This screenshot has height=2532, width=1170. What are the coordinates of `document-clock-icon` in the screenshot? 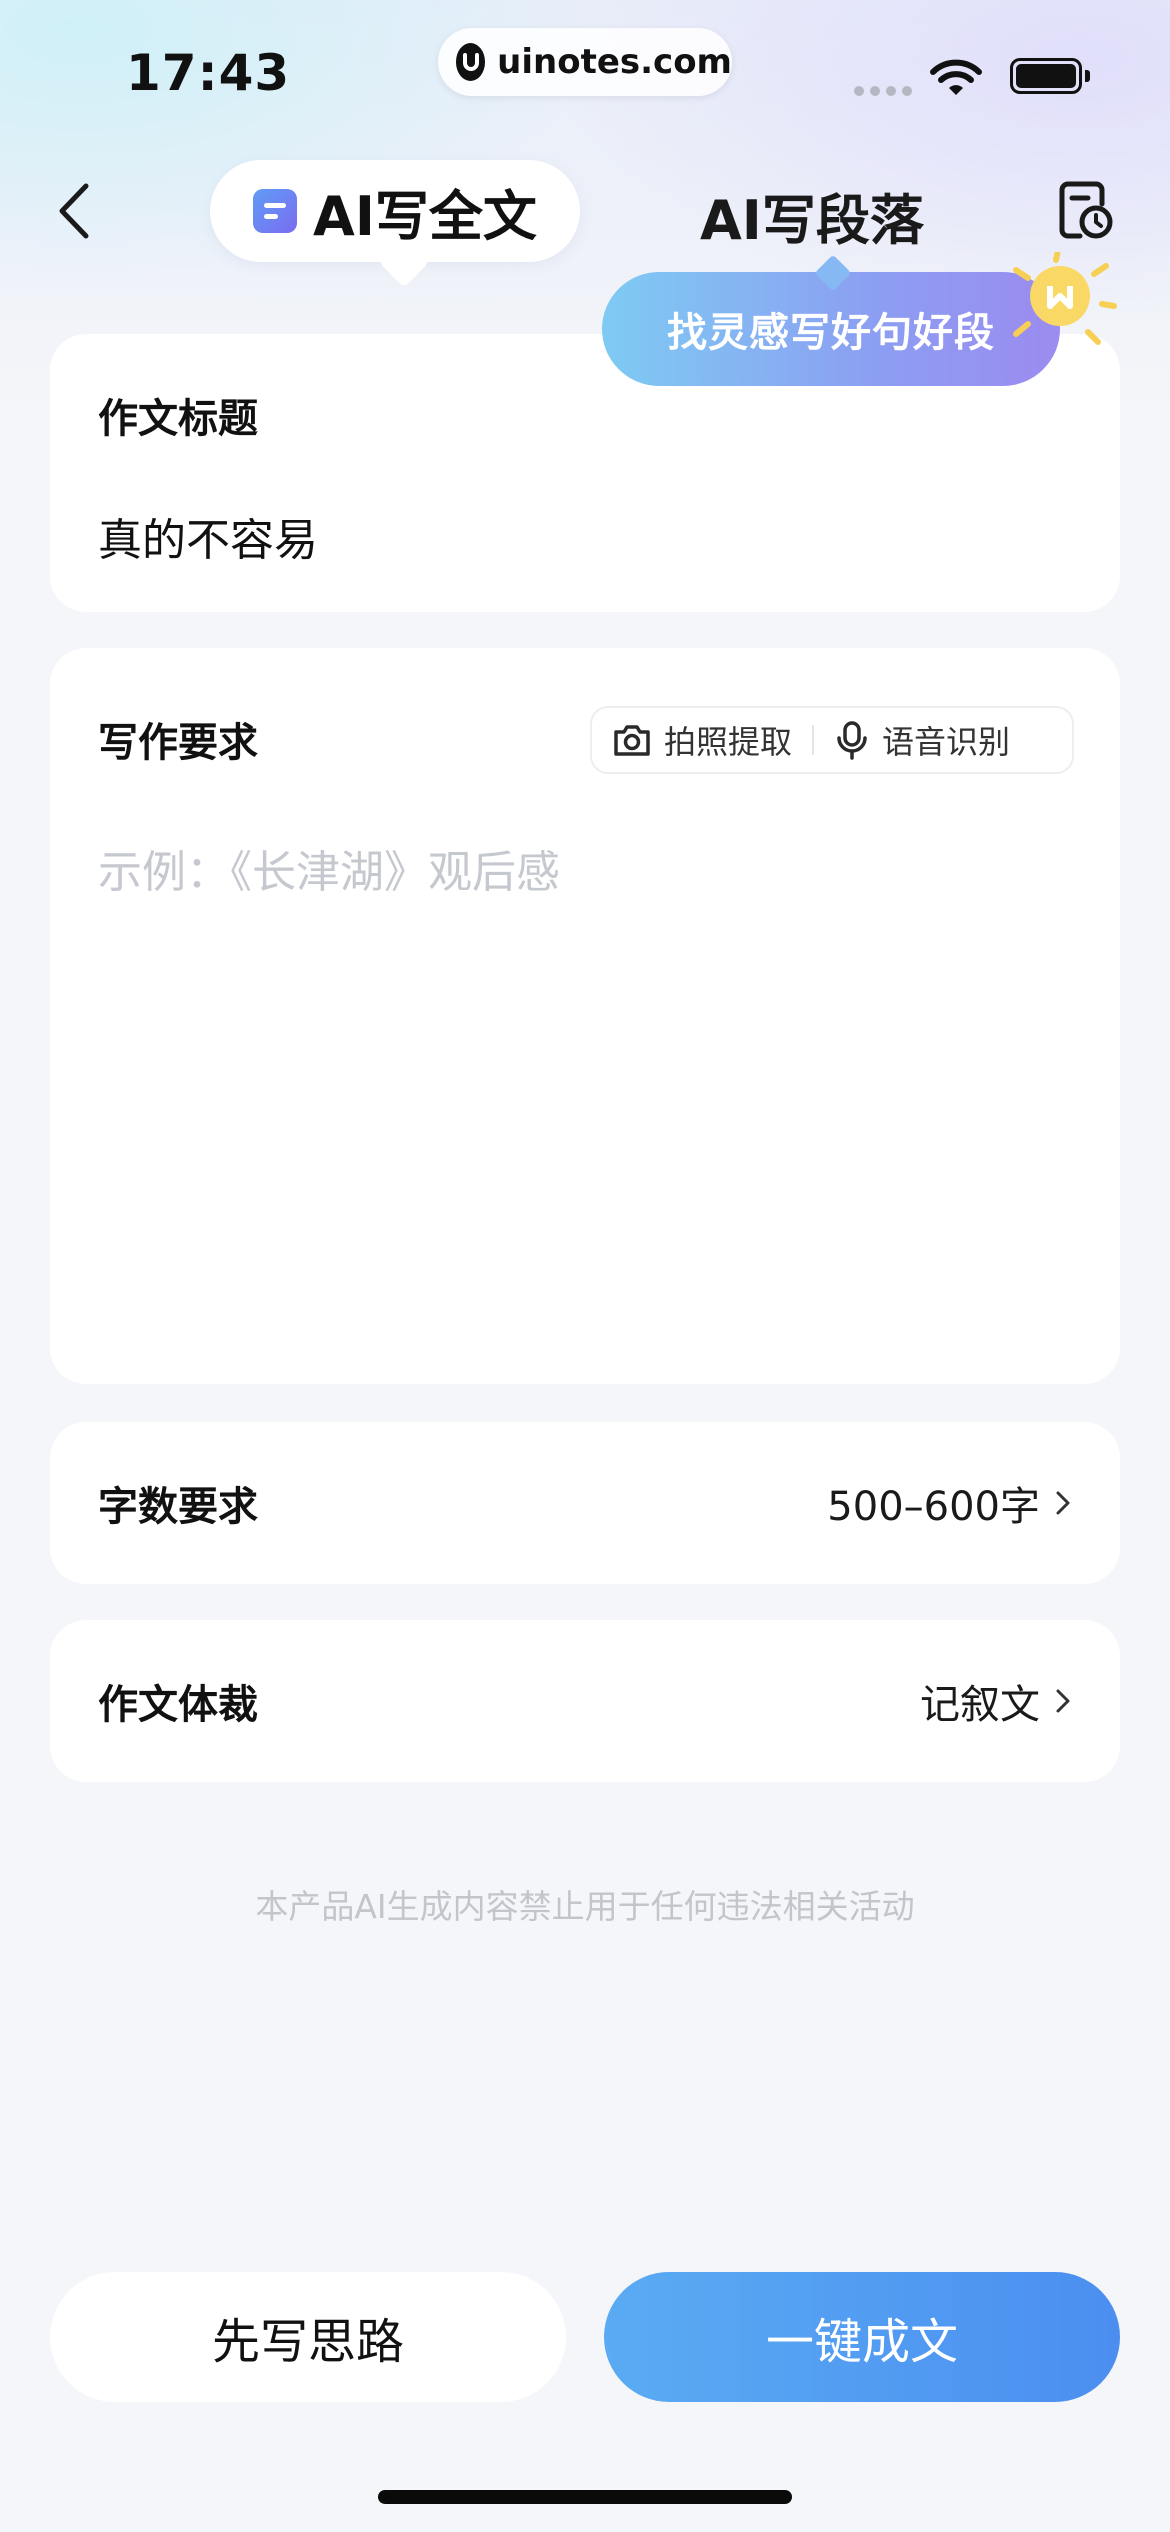 It's located at (1086, 210).